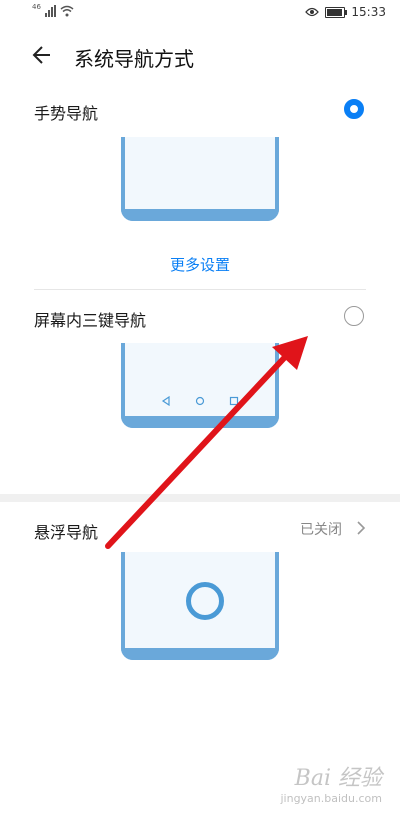 The height and width of the screenshot is (816, 400). Describe the element at coordinates (338, 778) in the screenshot. I see `watermark-logo: Bai 经验` at that location.